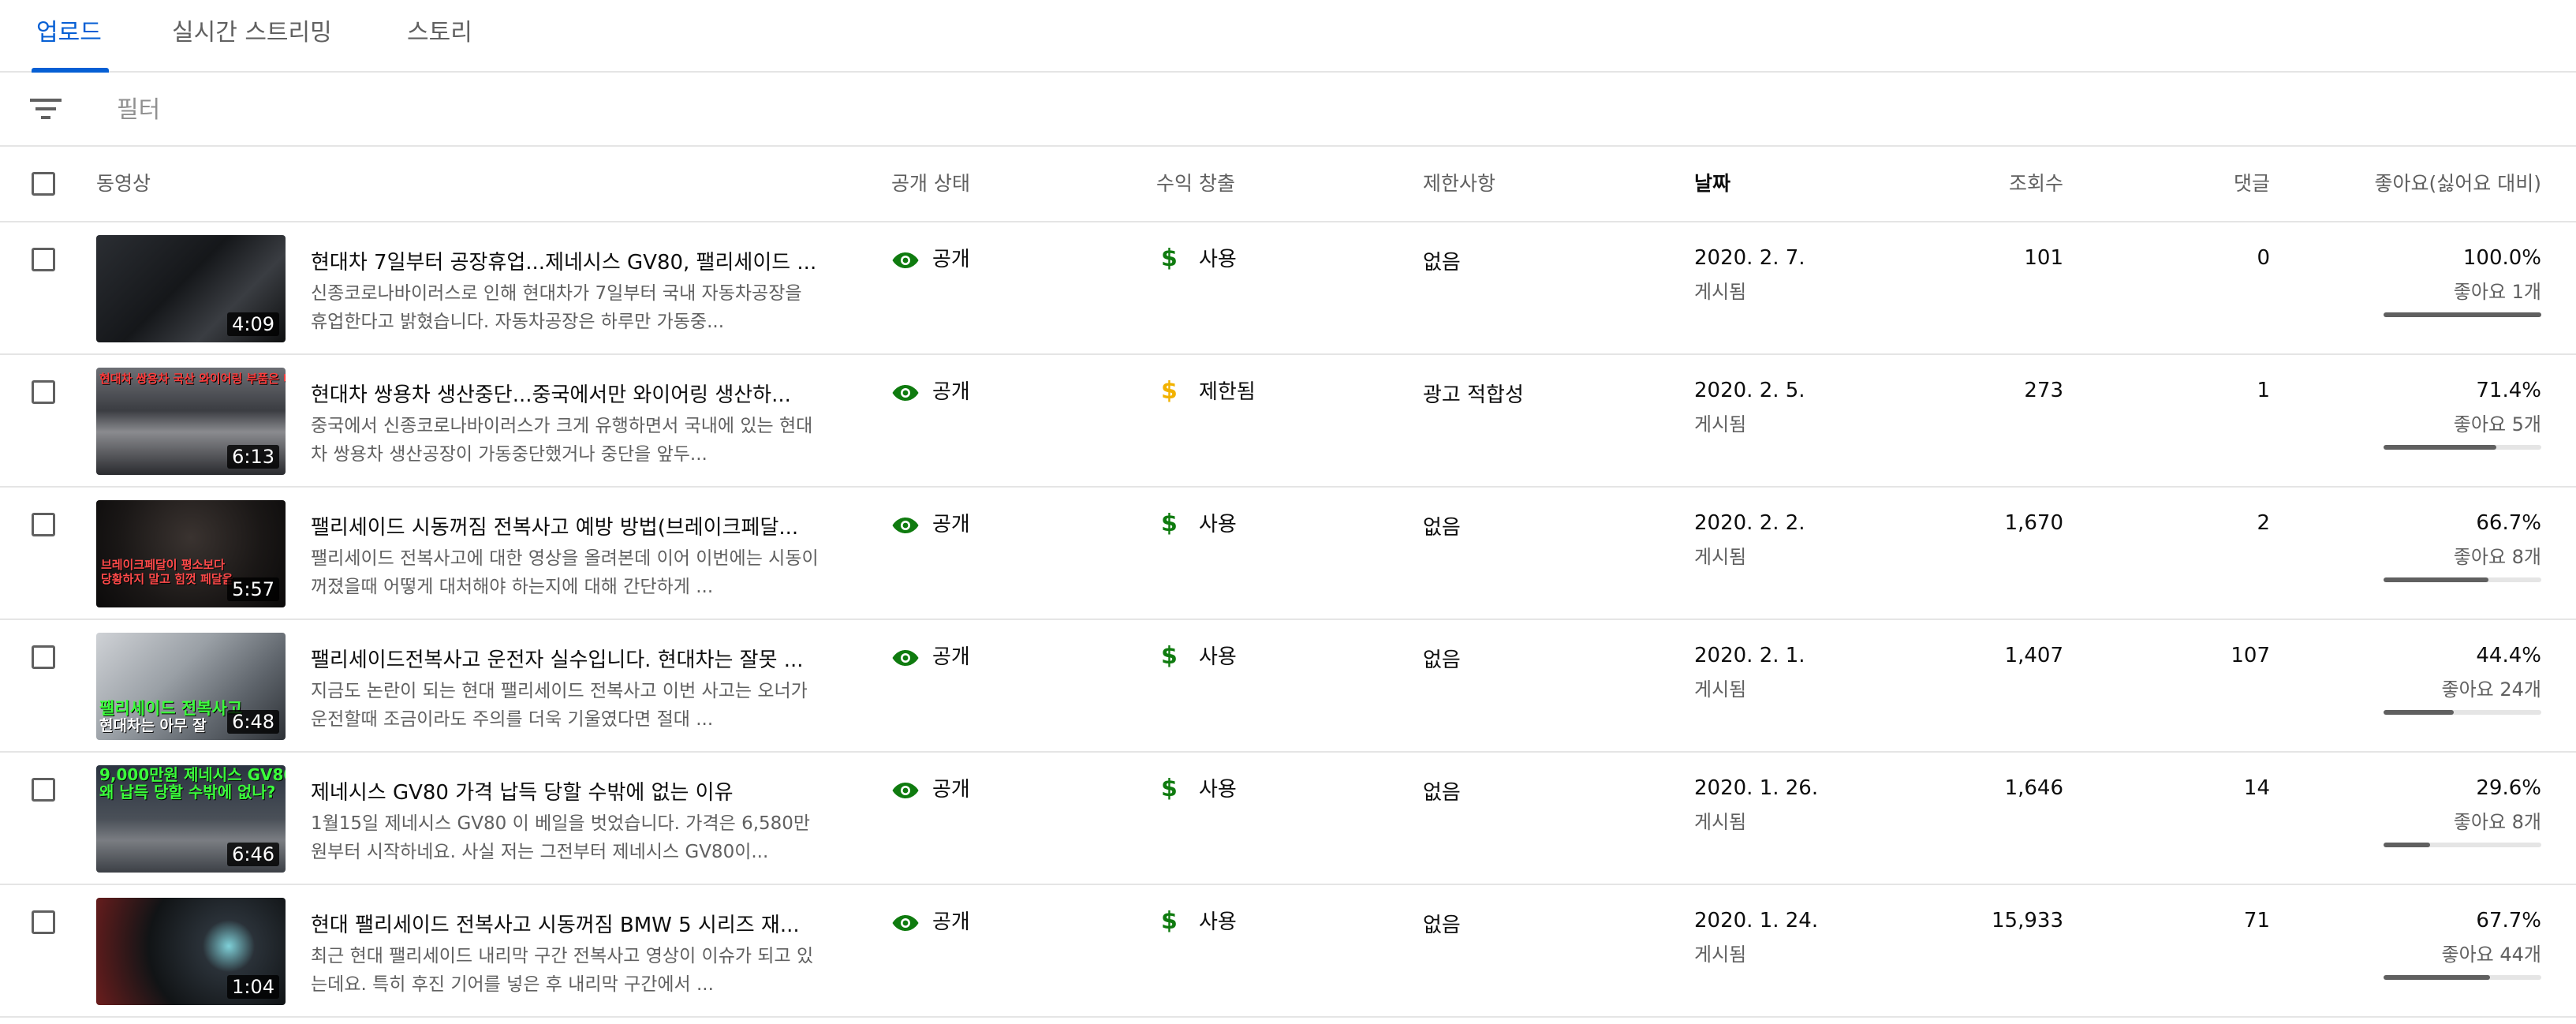 The image size is (2576, 1024). Describe the element at coordinates (1442, 263) in the screenshot. I see `restrictions-value: 없음` at that location.